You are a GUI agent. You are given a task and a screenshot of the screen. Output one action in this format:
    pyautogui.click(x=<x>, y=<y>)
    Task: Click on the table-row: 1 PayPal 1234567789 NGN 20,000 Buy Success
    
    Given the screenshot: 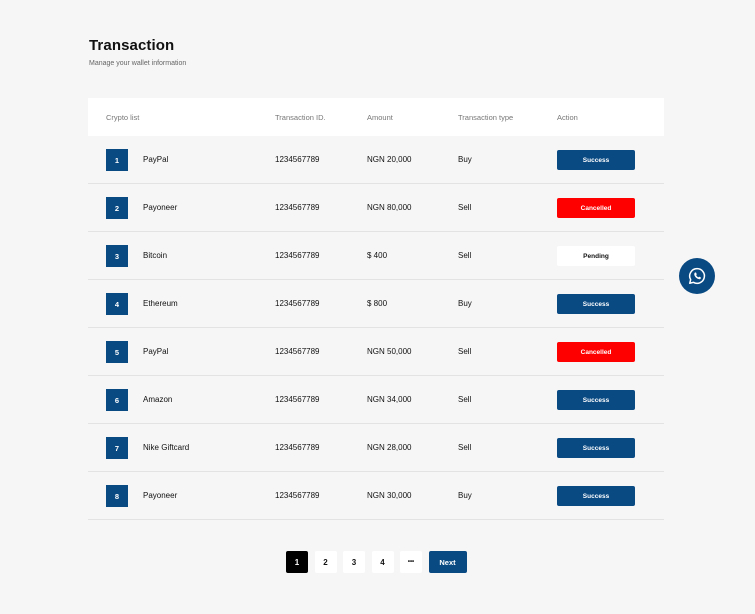 What is the action you would take?
    pyautogui.click(x=376, y=160)
    